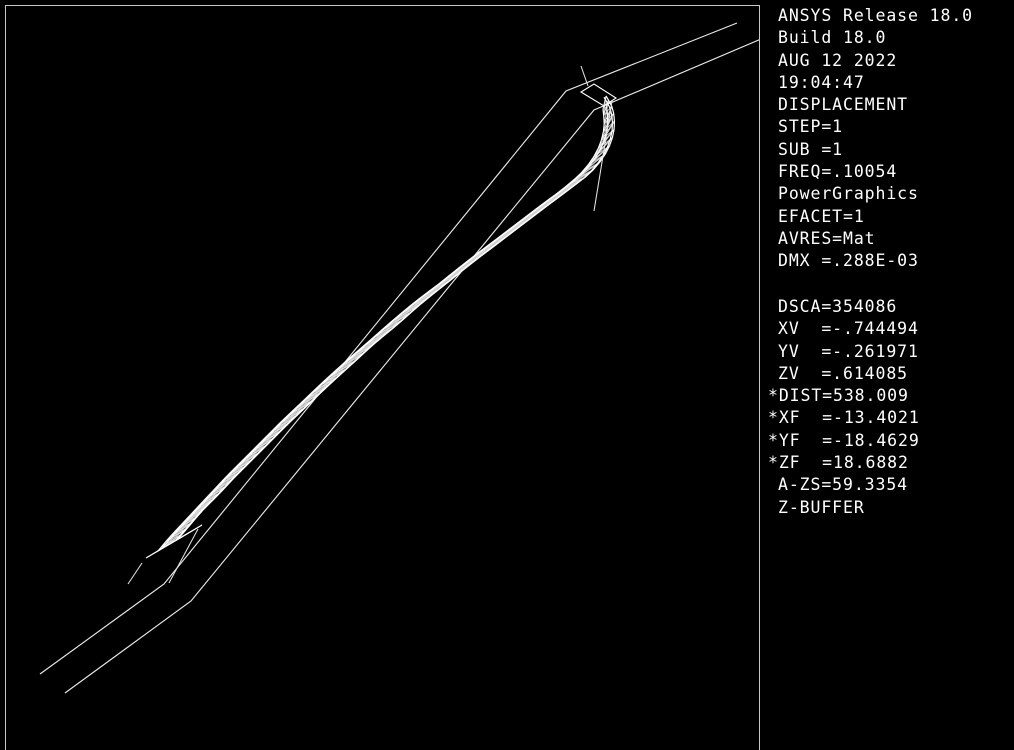 The height and width of the screenshot is (750, 1014). What do you see at coordinates (832, 38) in the screenshot?
I see `legend-line-1: Build 18.0` at bounding box center [832, 38].